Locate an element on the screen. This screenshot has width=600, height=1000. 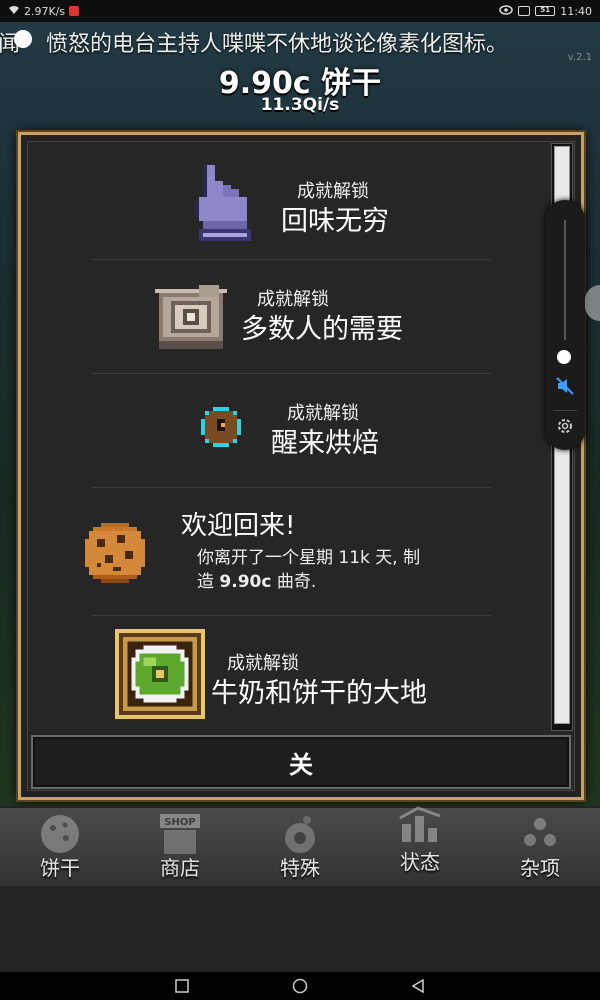
tab-shop: SHOP 商店 is located at coordinates (180, 848).